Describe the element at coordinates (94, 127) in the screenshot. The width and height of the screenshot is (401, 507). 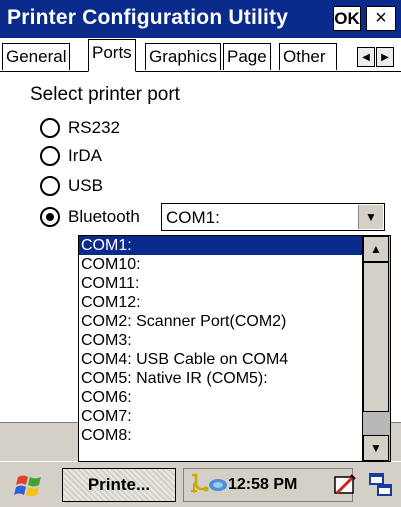
I see `radio-label: RS232` at that location.